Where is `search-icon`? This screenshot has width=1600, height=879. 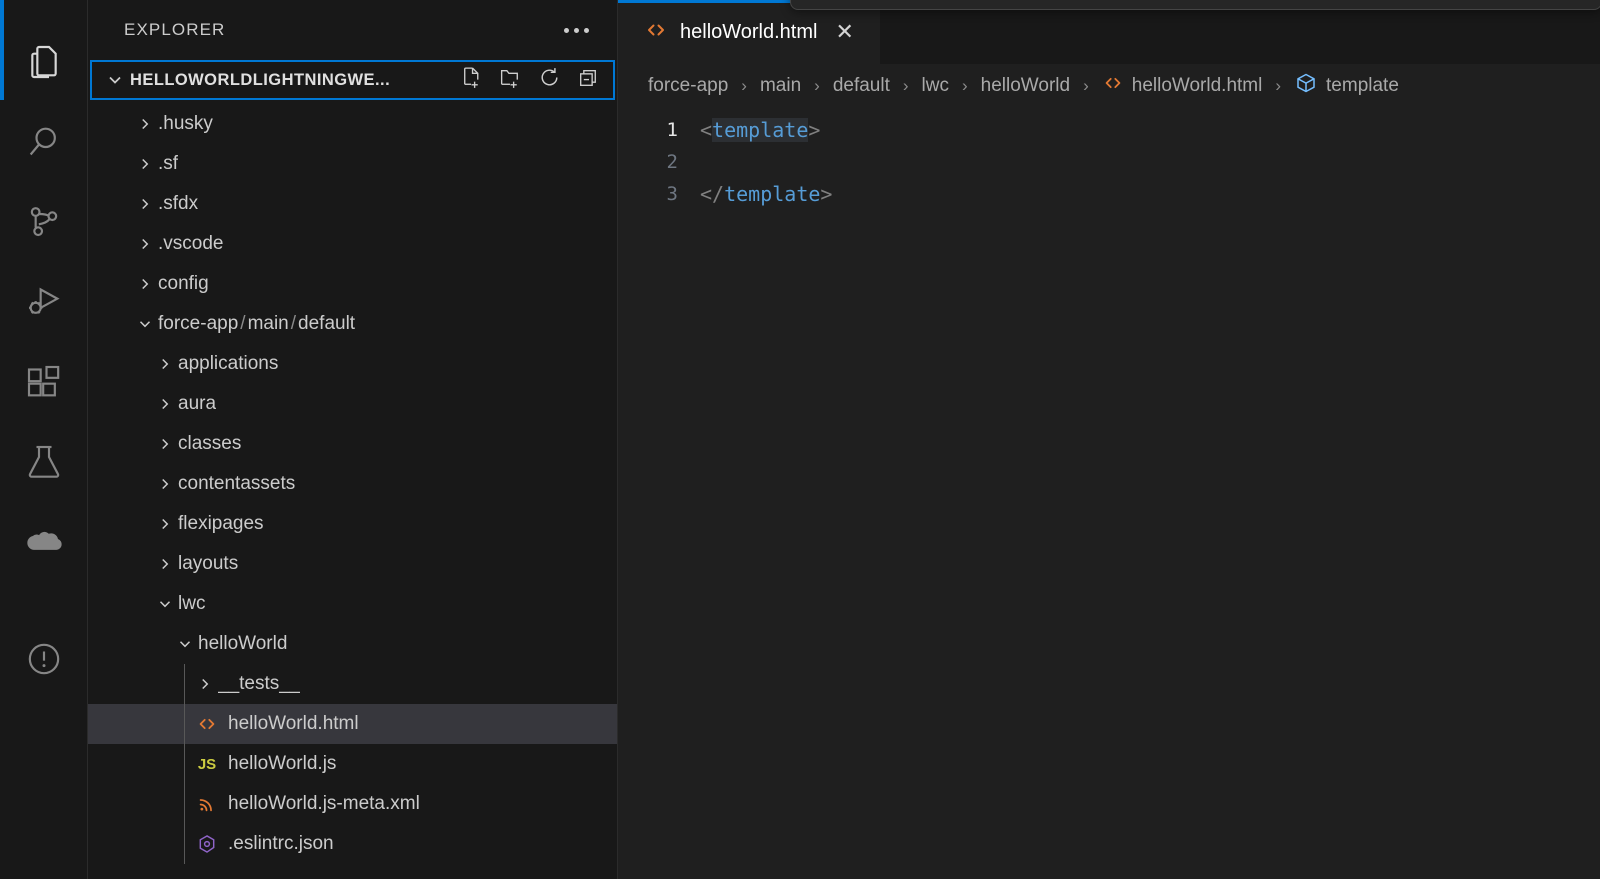
search-icon is located at coordinates (44, 142).